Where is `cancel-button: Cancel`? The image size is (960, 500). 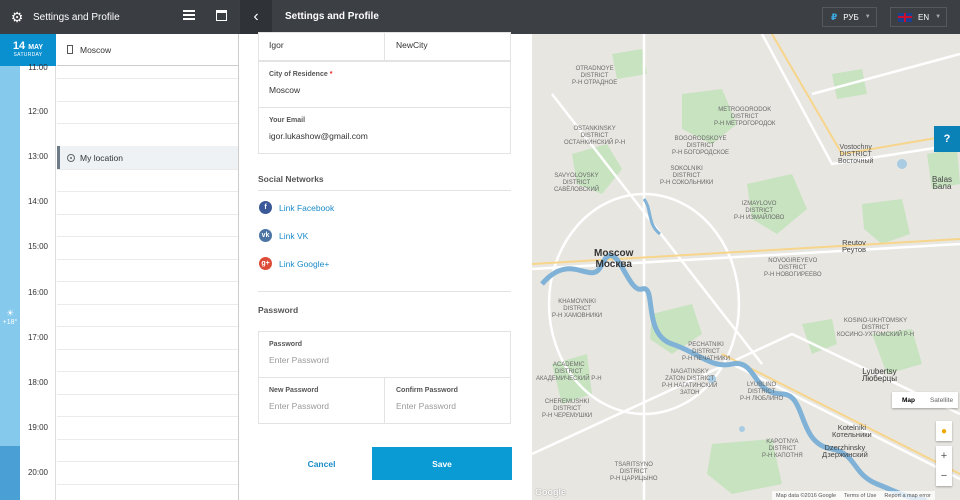
cancel-button: Cancel is located at coordinates (321, 463).